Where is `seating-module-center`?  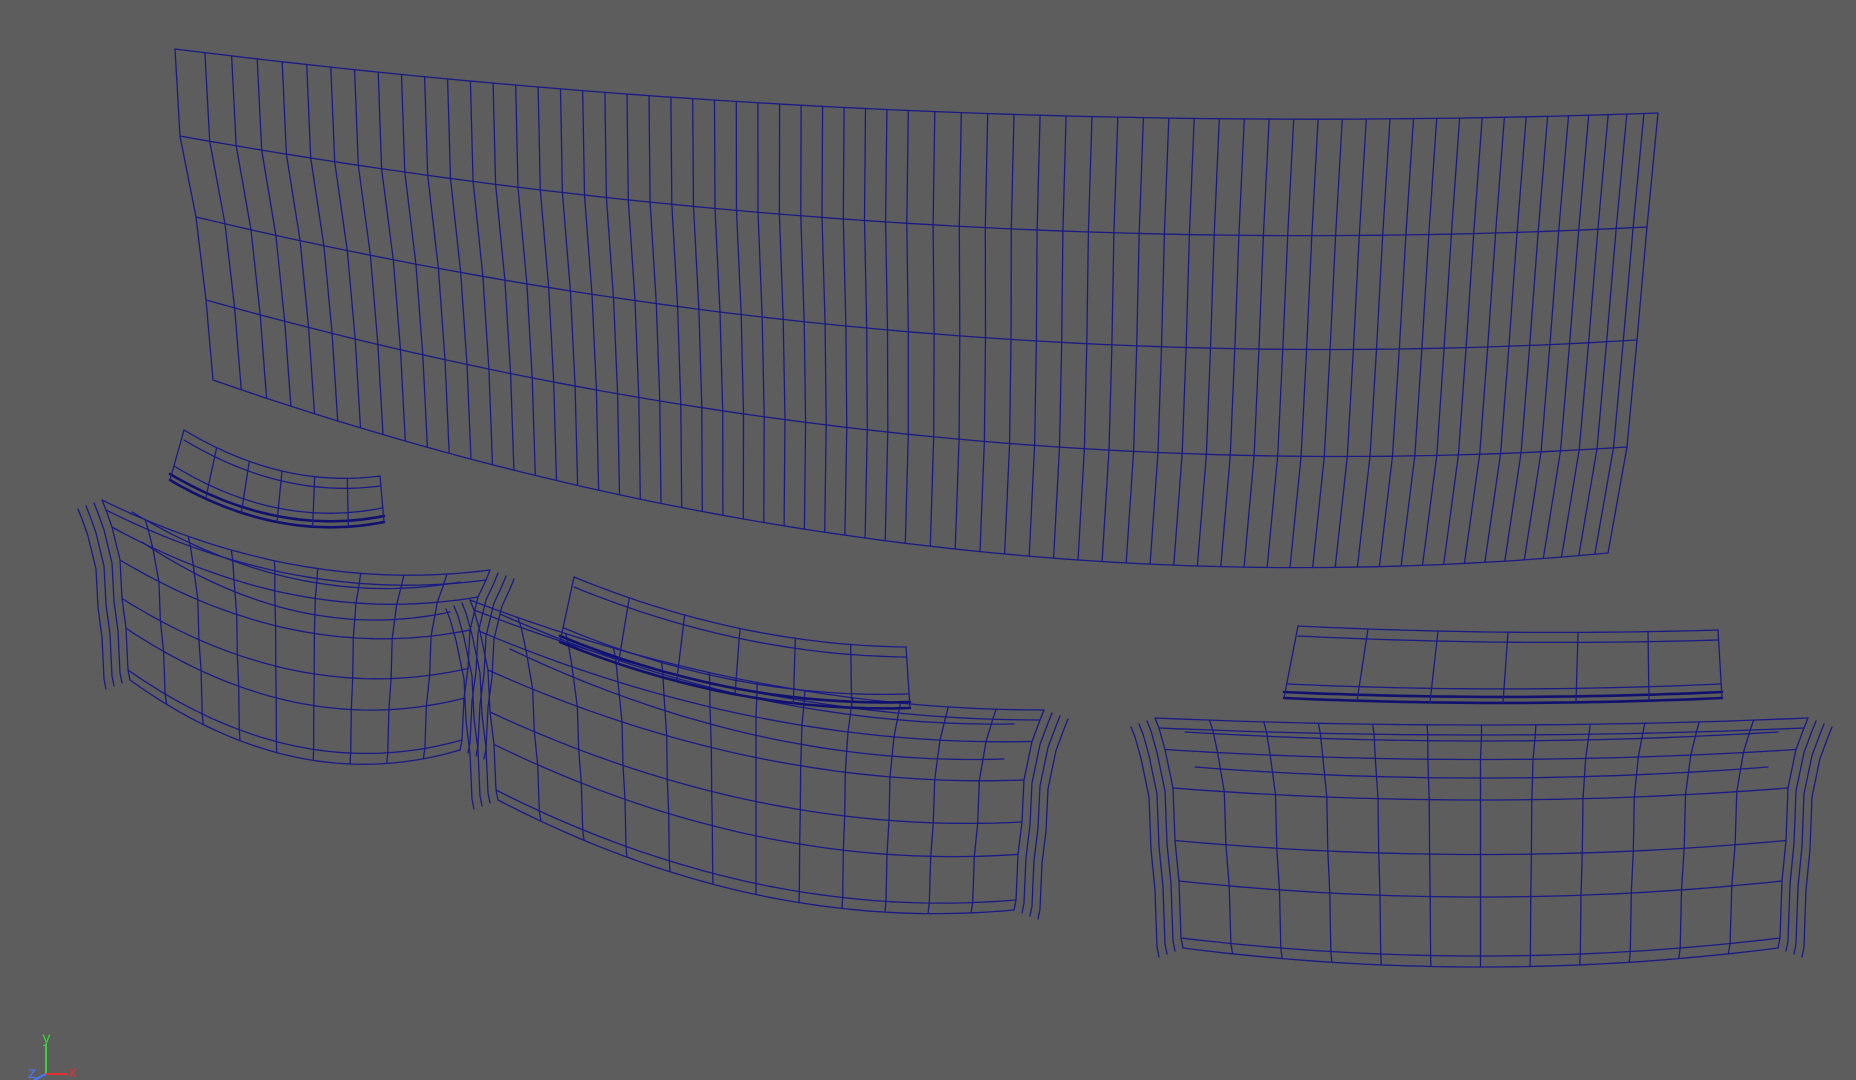
seating-module-center is located at coordinates (757, 748).